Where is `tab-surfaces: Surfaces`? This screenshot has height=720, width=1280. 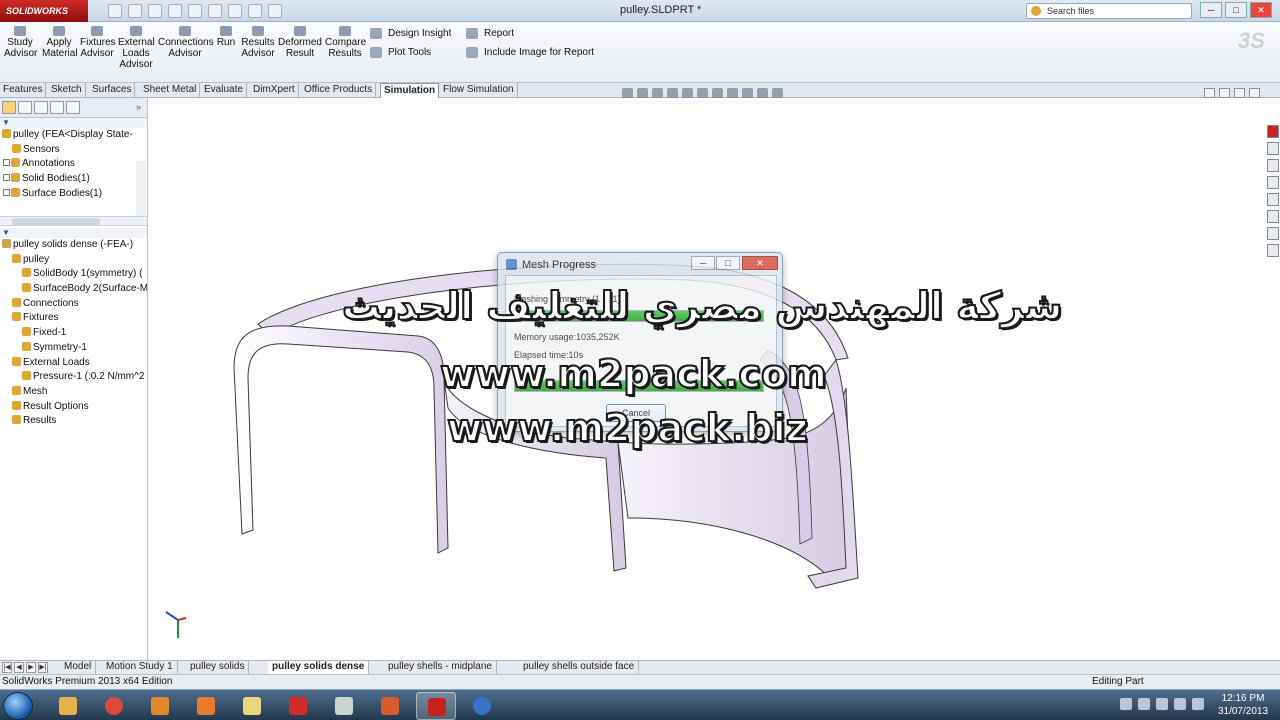
tab-surfaces: Surfaces is located at coordinates (112, 90).